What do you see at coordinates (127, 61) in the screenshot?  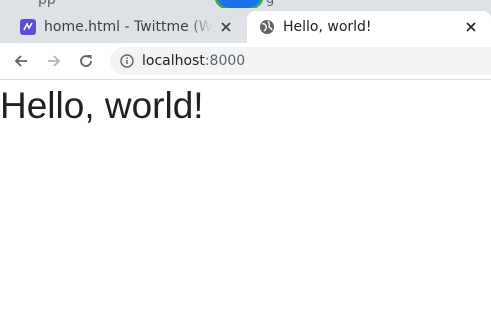 I see `info-icon` at bounding box center [127, 61].